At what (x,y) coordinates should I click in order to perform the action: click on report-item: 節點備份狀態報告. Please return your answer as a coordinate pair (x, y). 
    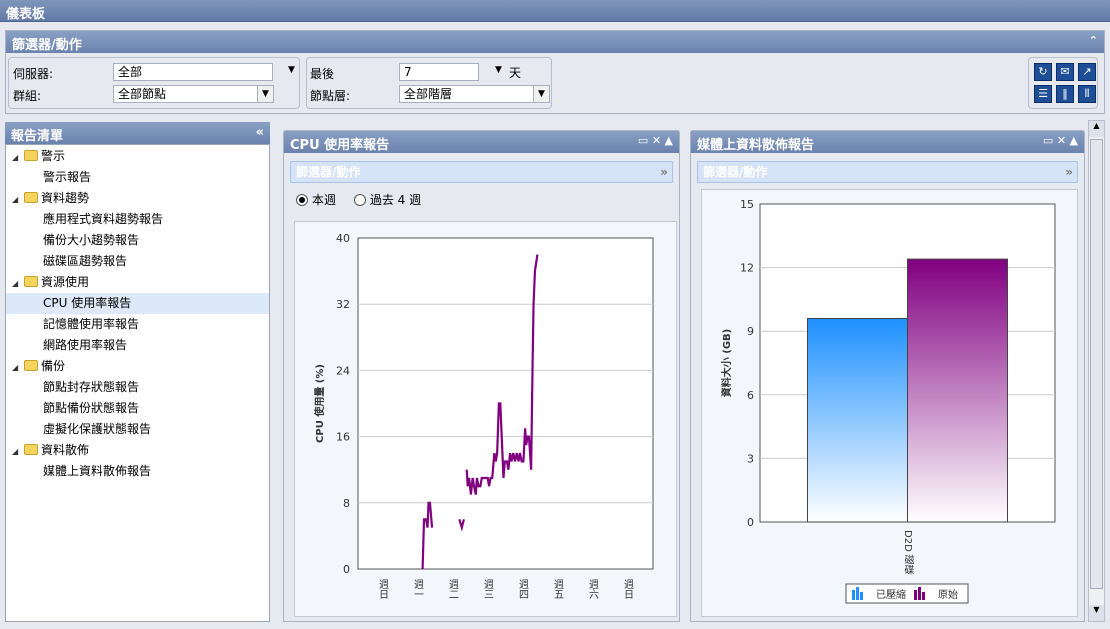
    Looking at the image, I should click on (137, 408).